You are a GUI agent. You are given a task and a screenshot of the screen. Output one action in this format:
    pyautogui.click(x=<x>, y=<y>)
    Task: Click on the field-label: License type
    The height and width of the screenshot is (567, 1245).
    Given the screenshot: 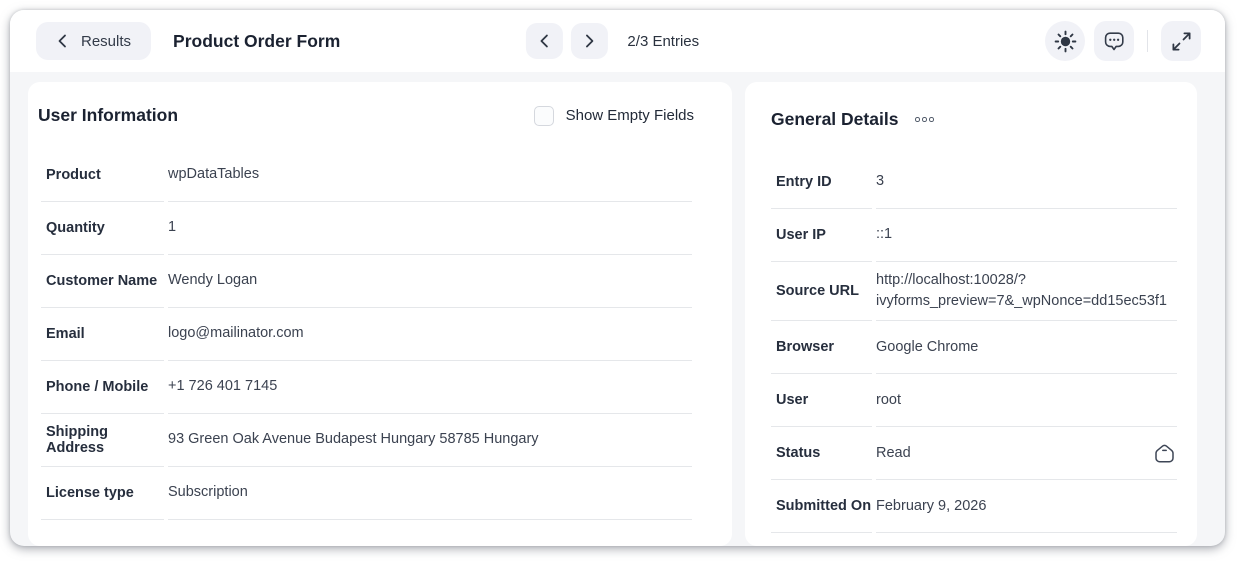 What is the action you would take?
    pyautogui.click(x=102, y=493)
    